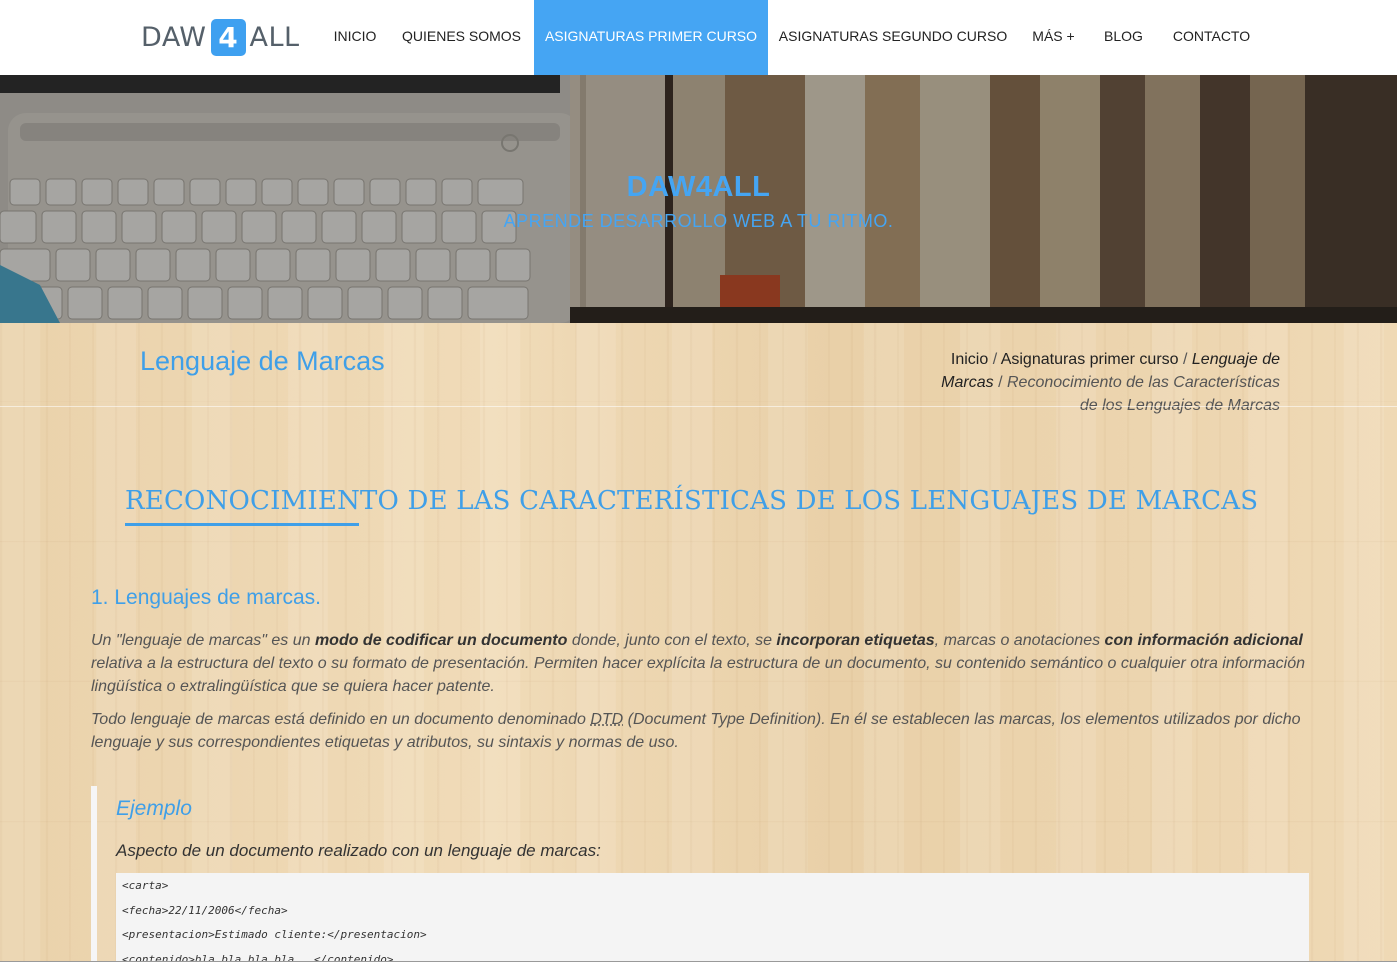 The width and height of the screenshot is (1397, 962). I want to click on nav-item-inicio: INICIO, so click(355, 37).